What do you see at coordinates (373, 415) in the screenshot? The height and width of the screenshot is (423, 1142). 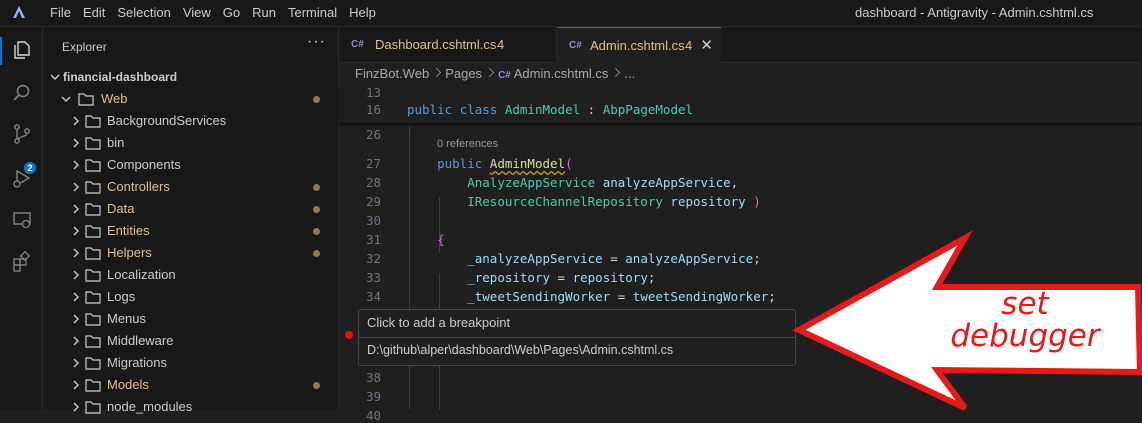 I see `line-number: 40` at bounding box center [373, 415].